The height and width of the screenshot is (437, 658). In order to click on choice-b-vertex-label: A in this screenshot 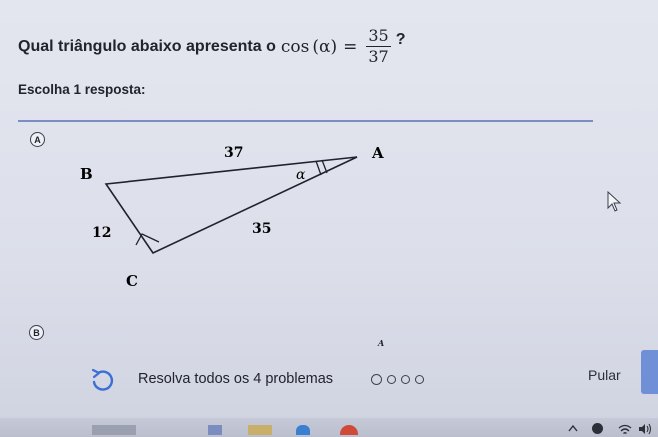, I will do `click(381, 343)`.